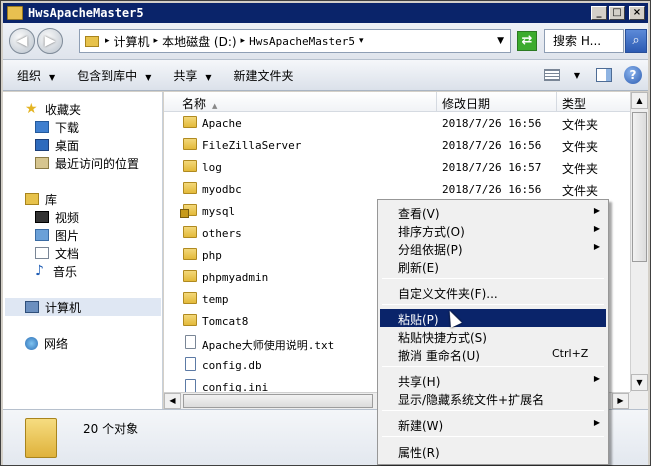 Image resolution: width=651 pixels, height=466 pixels. Describe the element at coordinates (56, 271) in the screenshot. I see `nav-music: ♪ 音乐` at that location.